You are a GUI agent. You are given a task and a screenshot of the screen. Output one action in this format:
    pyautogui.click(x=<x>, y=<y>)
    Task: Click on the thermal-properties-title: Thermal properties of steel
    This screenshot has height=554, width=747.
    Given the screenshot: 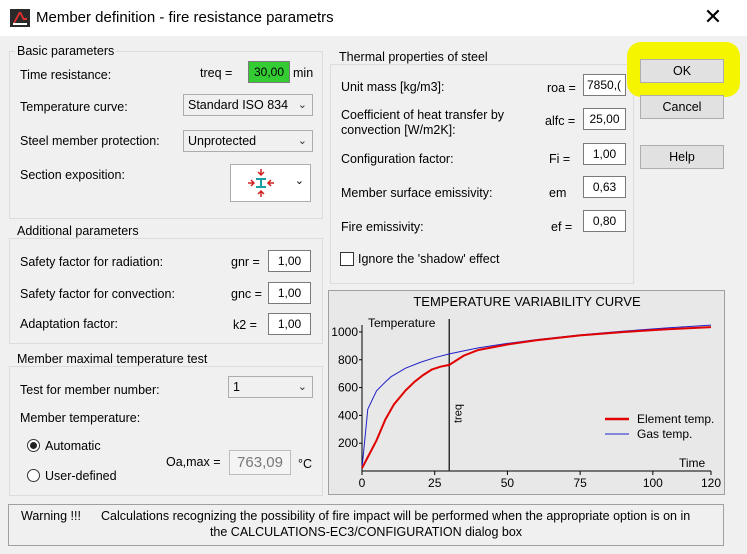 What is the action you would take?
    pyautogui.click(x=413, y=57)
    